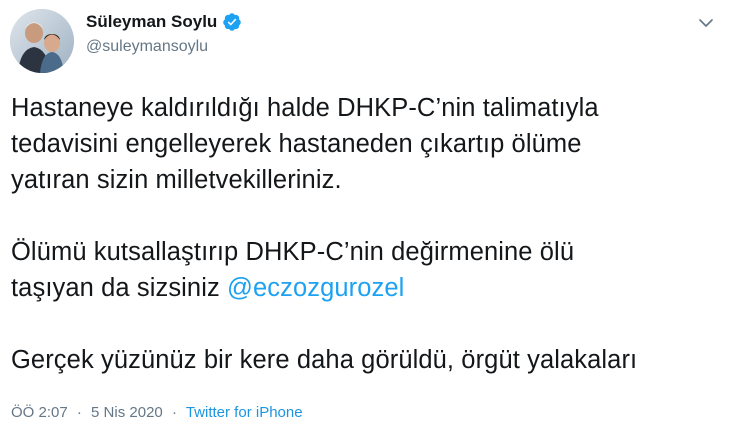 This screenshot has height=423, width=729. I want to click on display-name: Süleyman Soylu, so click(151, 22).